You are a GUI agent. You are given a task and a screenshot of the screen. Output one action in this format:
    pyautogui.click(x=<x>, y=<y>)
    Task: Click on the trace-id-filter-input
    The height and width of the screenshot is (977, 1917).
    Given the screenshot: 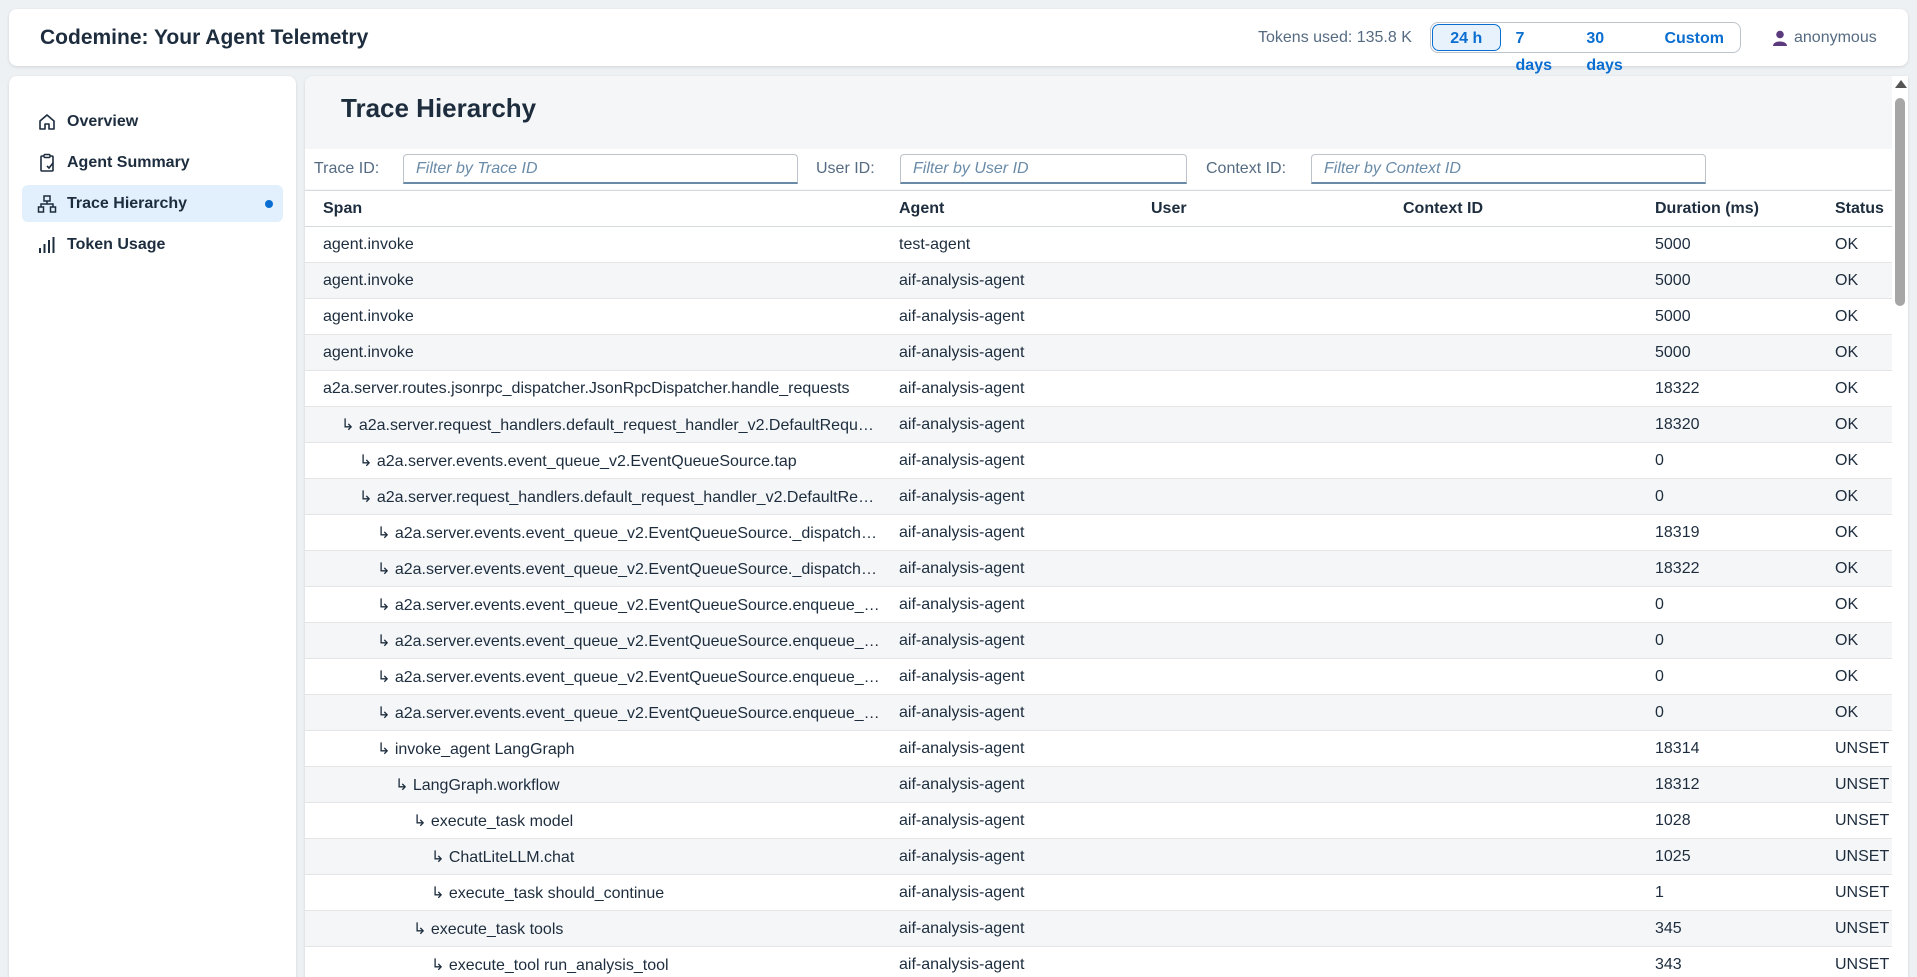 What is the action you would take?
    pyautogui.click(x=600, y=169)
    